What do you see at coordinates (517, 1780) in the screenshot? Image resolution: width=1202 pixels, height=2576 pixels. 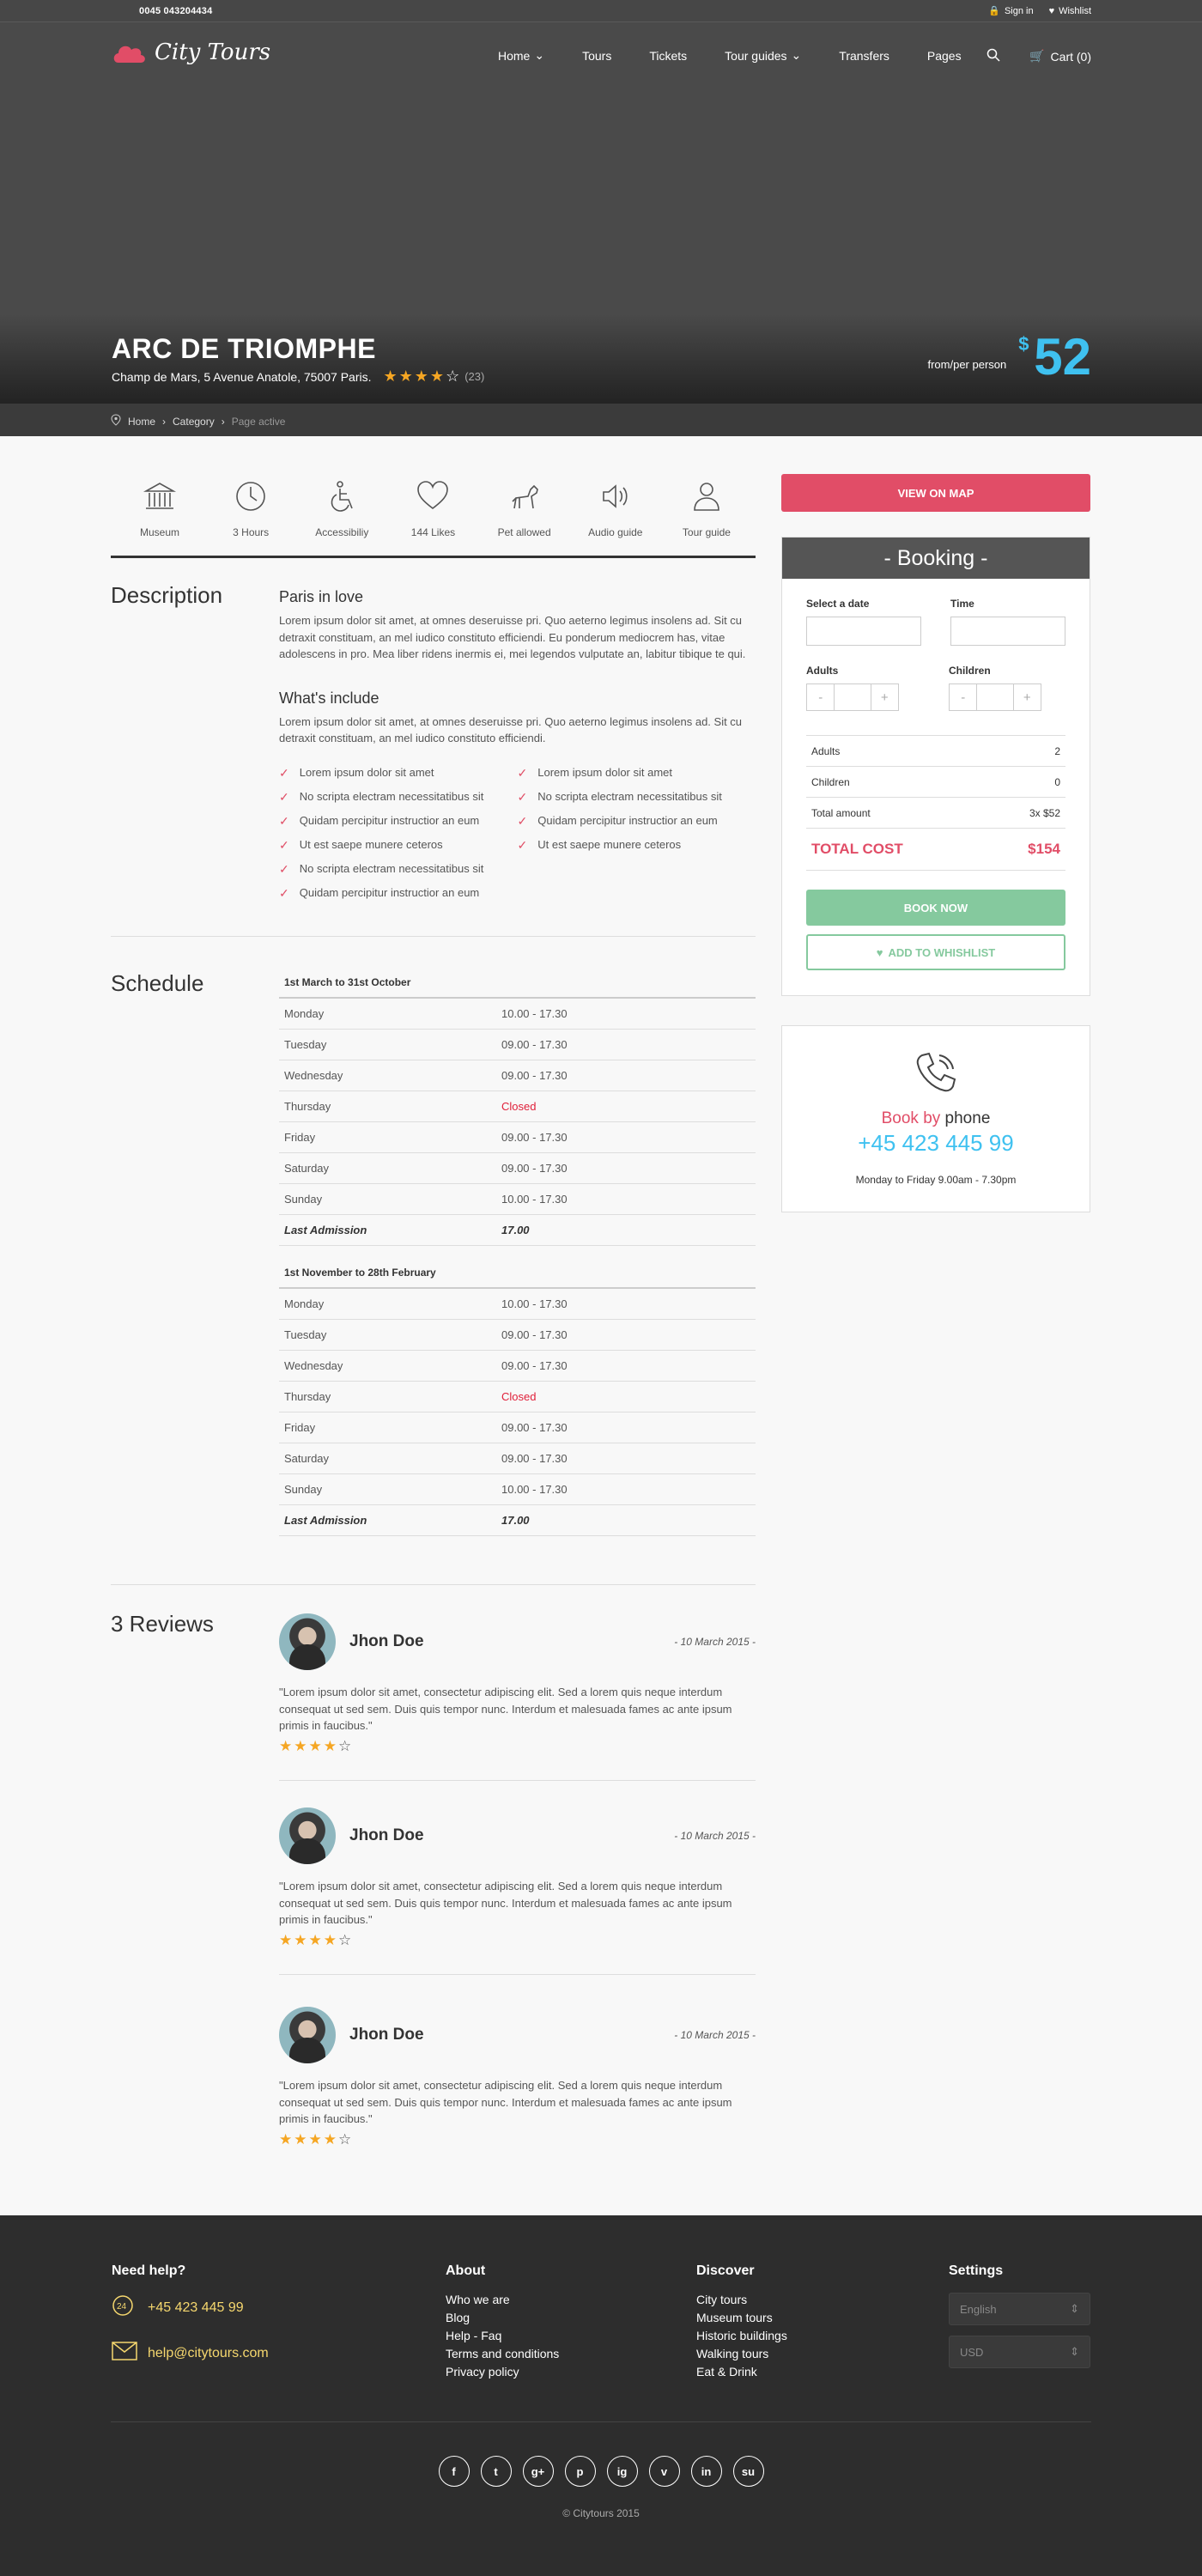 I see `divider` at bounding box center [517, 1780].